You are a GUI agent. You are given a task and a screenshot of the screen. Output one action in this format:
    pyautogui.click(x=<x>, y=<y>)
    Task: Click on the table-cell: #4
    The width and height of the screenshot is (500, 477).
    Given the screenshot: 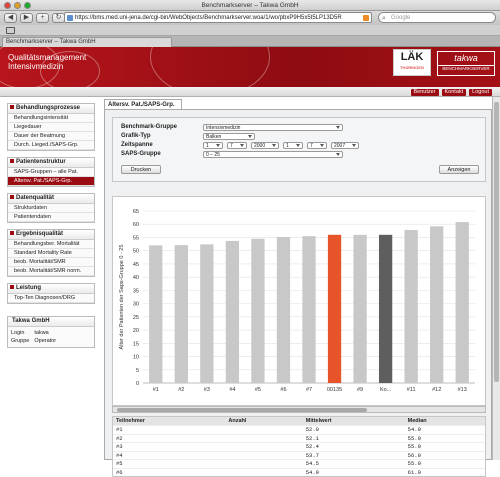 What is the action you would take?
    pyautogui.click(x=169, y=455)
    